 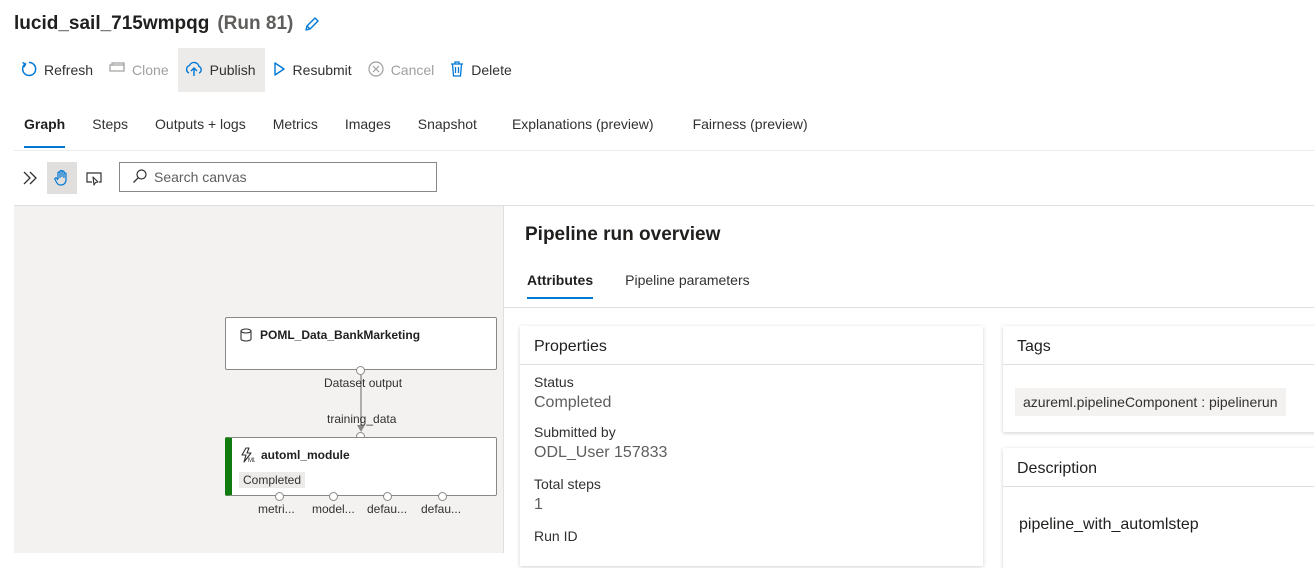 I want to click on tab-metrics: Metrics, so click(x=295, y=129).